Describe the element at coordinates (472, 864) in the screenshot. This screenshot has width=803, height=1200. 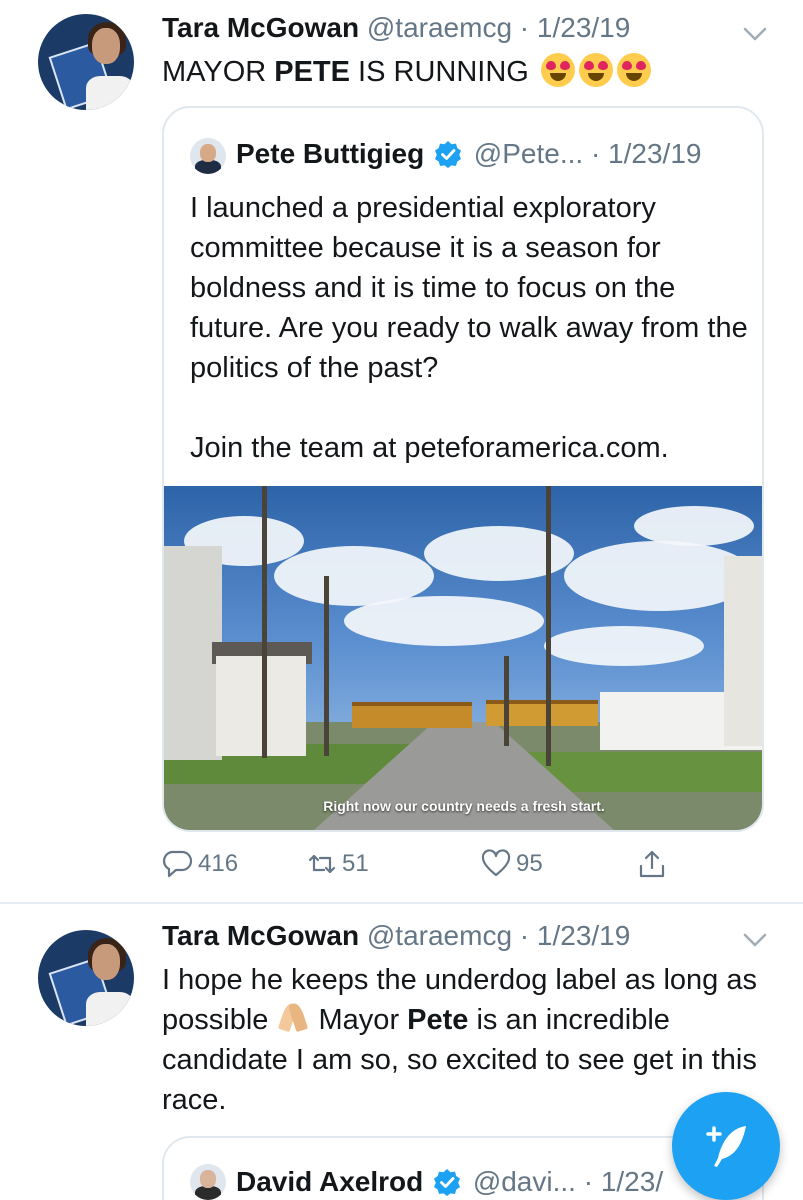
I see `tweet-actions: 416 51 95` at that location.